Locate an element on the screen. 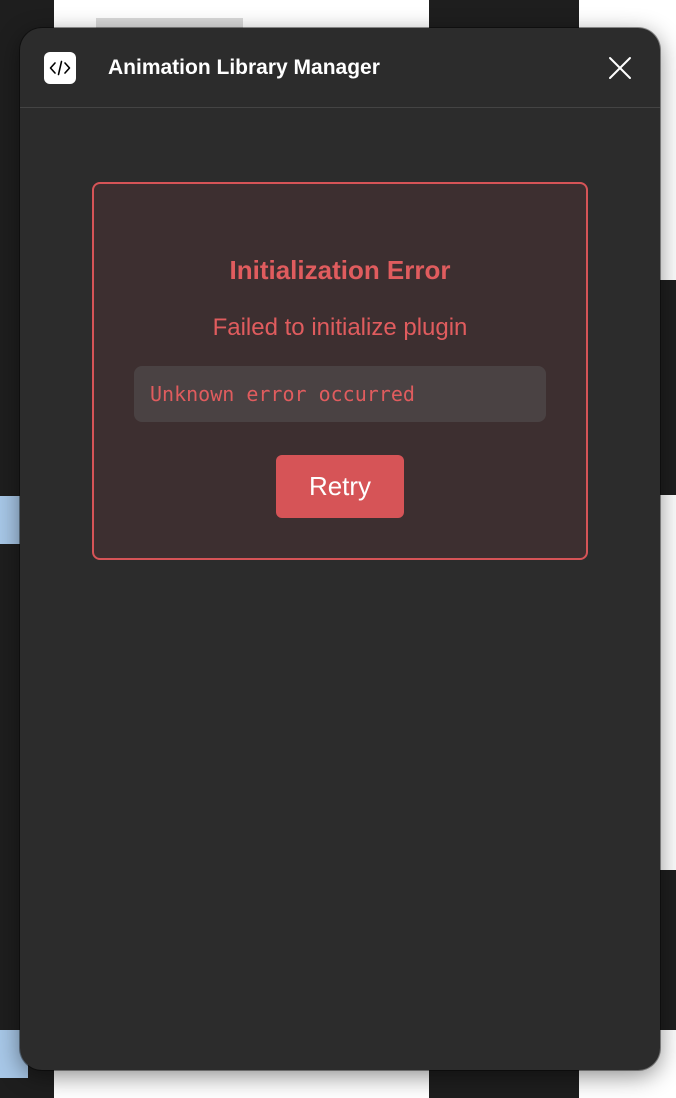 This screenshot has height=1098, width=676. close-icon is located at coordinates (620, 68).